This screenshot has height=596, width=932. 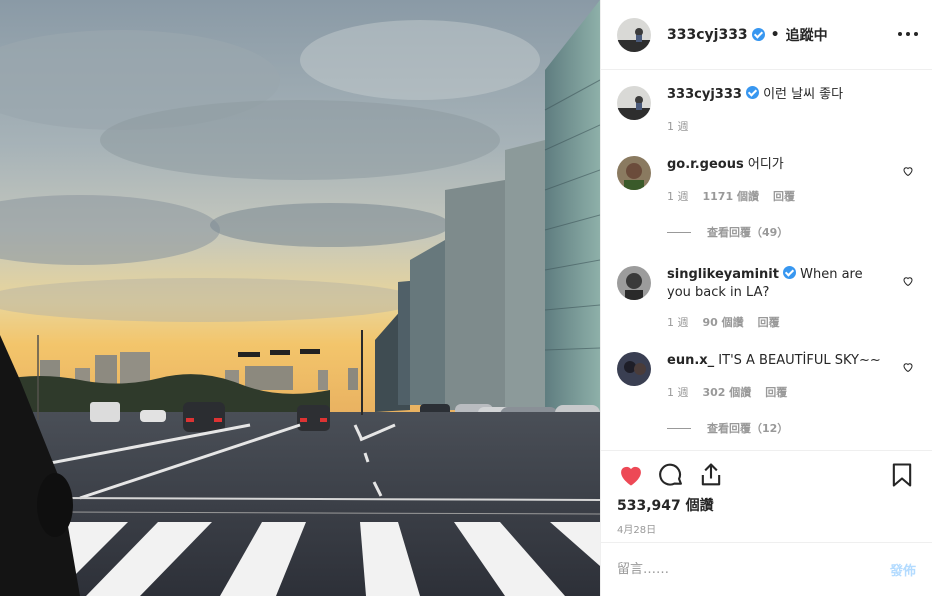 What do you see at coordinates (766, 110) in the screenshot?
I see `caption: 333cyj333 이런 날씨 좋다 1 週` at bounding box center [766, 110].